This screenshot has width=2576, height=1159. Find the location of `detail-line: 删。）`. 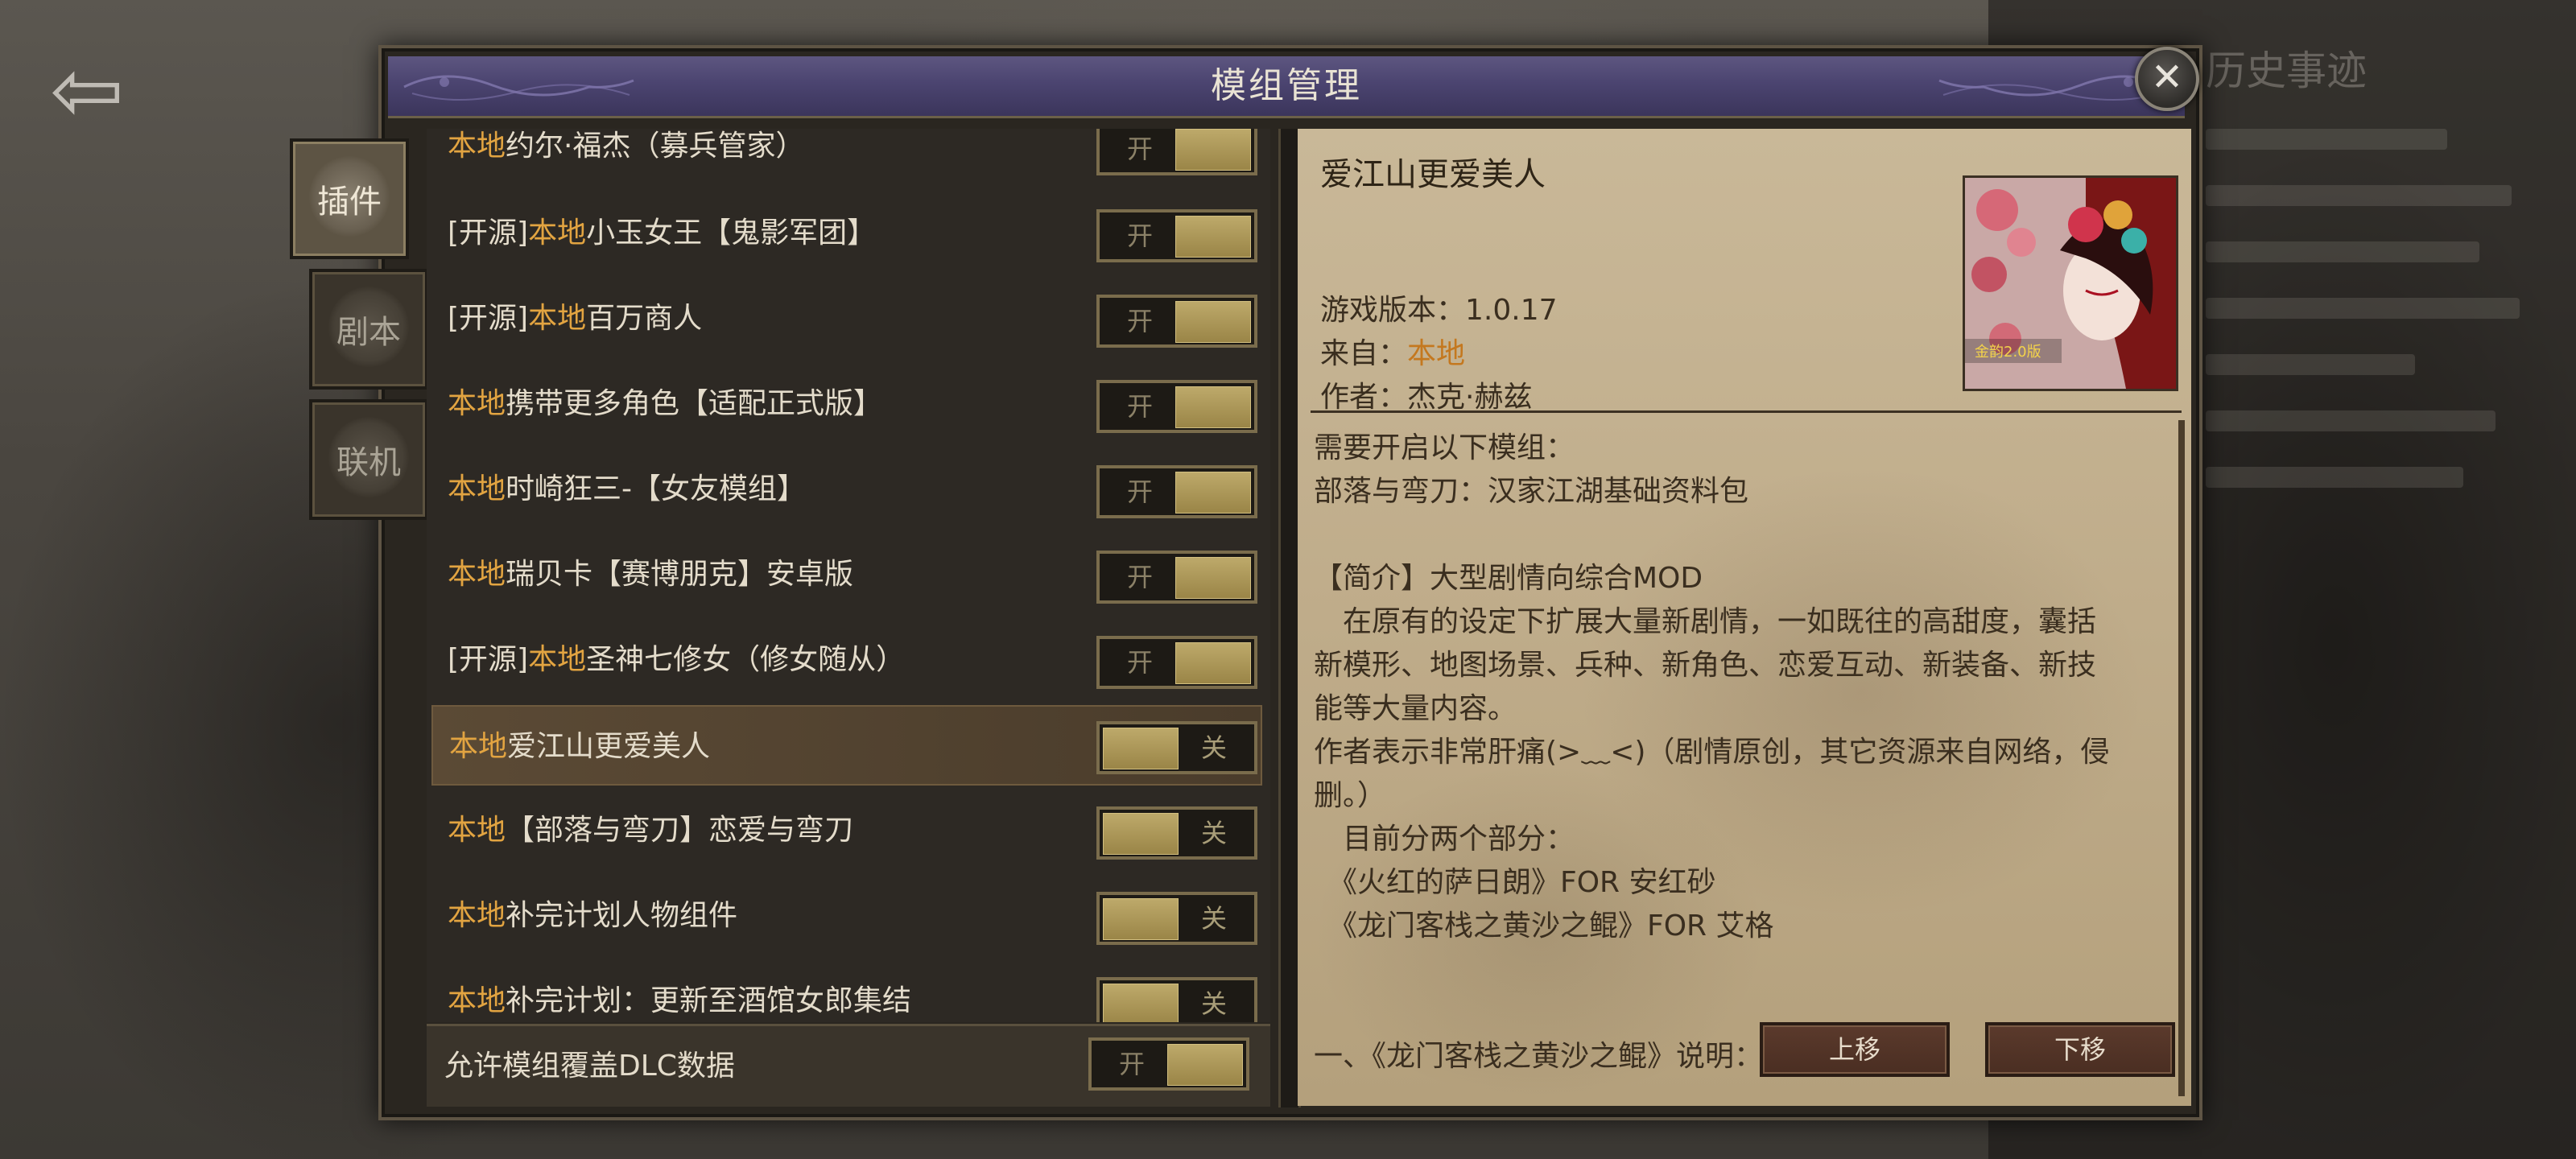

detail-line: 删。） is located at coordinates (1350, 795).